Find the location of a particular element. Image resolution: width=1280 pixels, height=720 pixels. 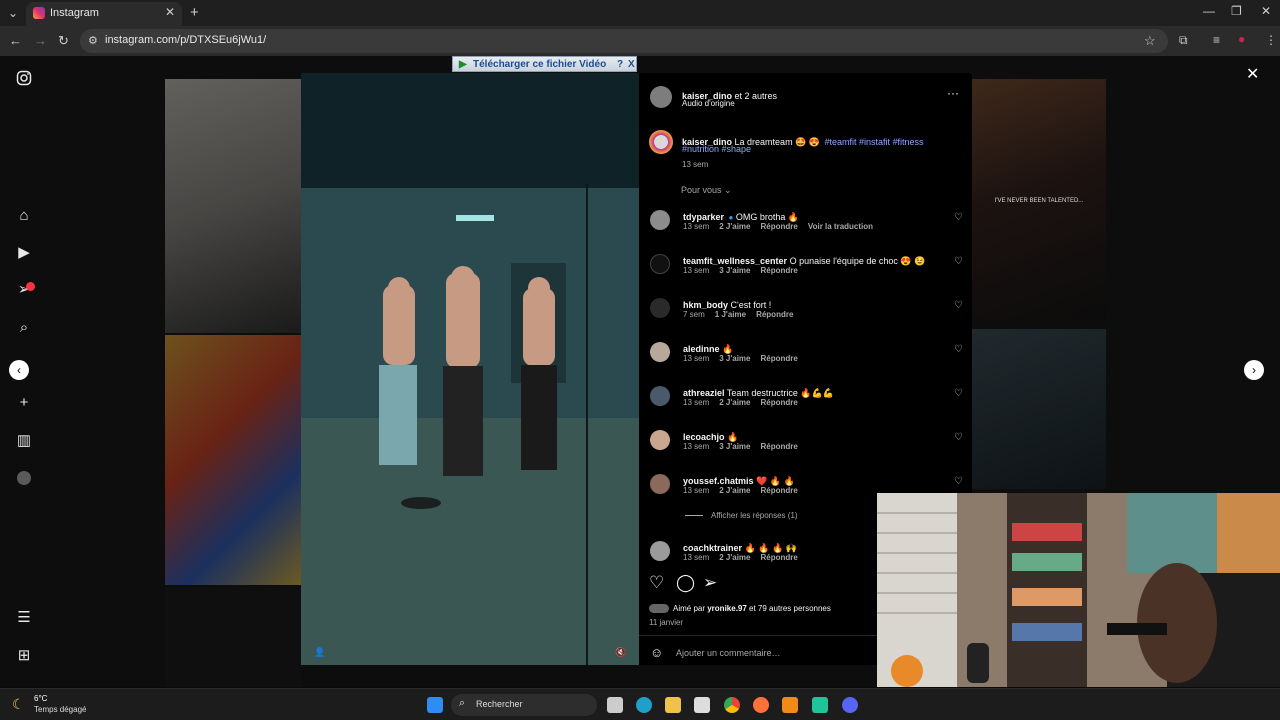

discord-icon is located at coordinates (850, 705).